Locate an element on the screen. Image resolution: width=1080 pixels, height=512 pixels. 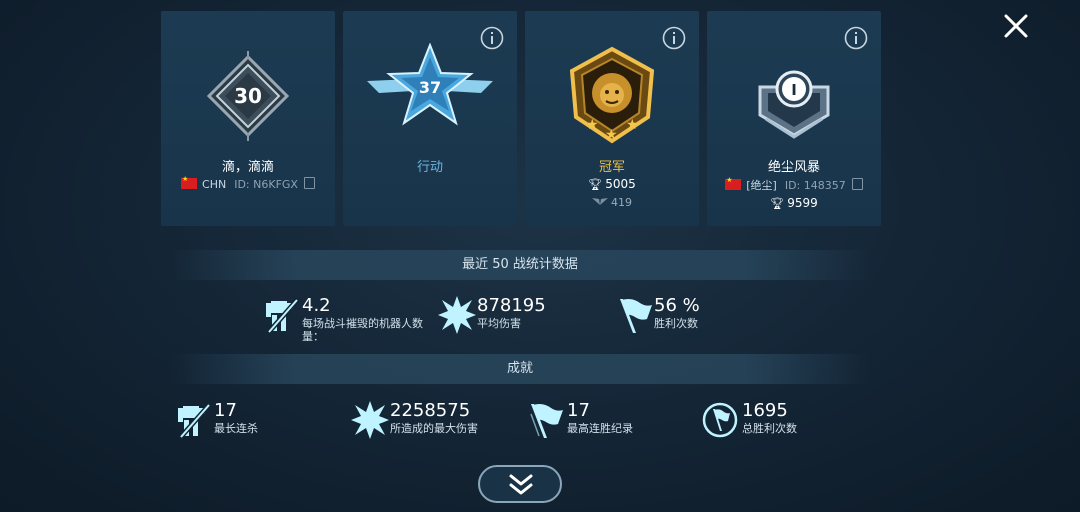
stat-value: 4.2 is located at coordinates (316, 305).